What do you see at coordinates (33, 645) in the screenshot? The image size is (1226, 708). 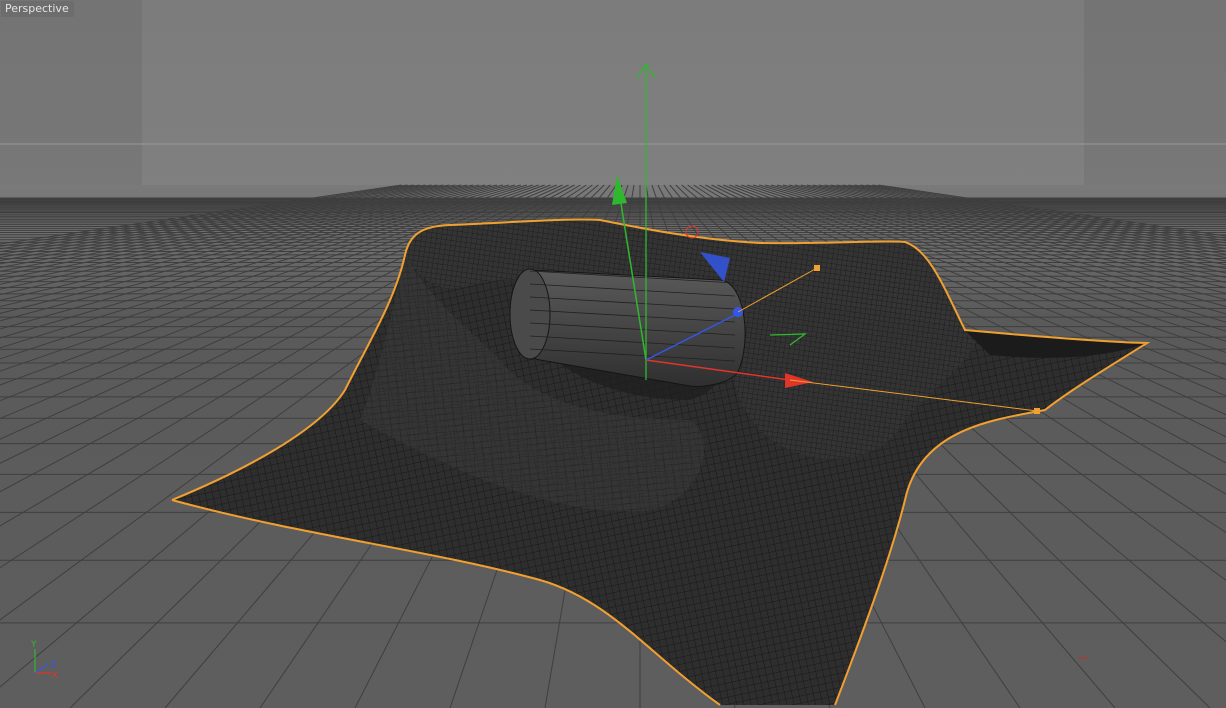 I see `axis-indicator-y-label: Y` at bounding box center [33, 645].